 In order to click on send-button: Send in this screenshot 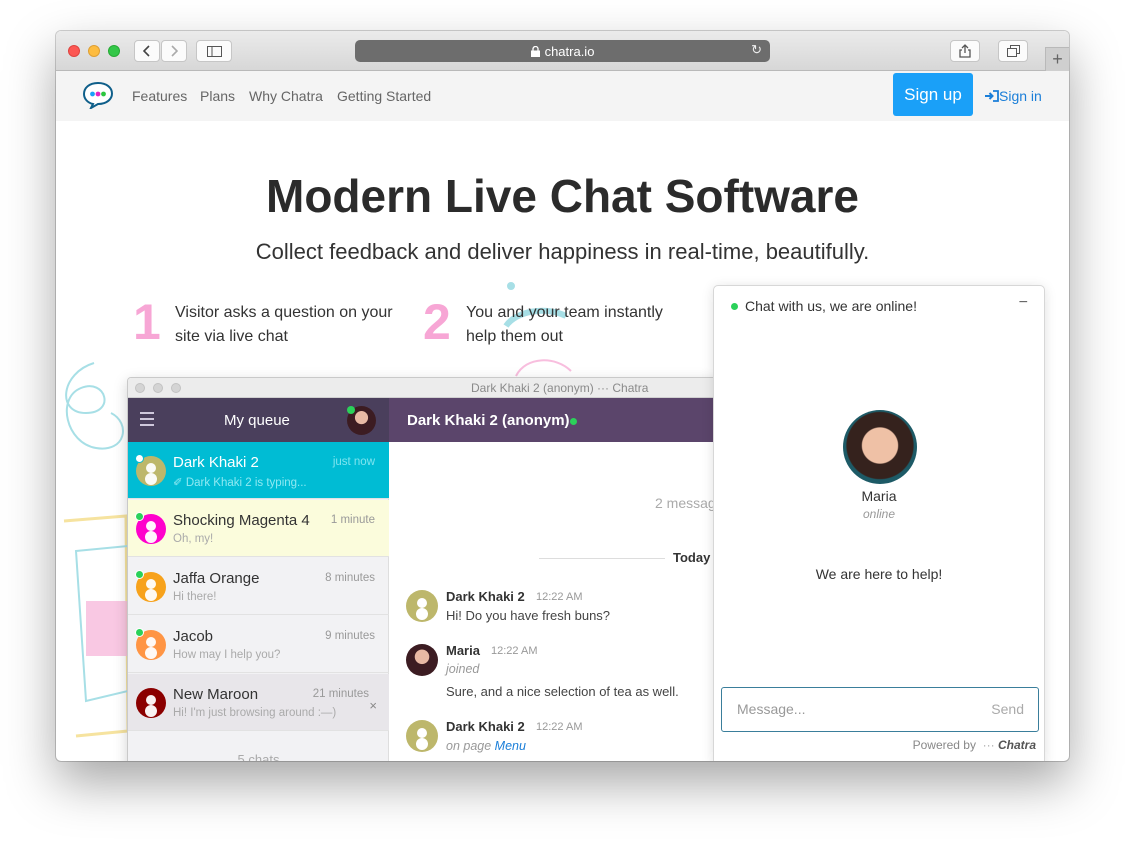, I will do `click(1007, 709)`.